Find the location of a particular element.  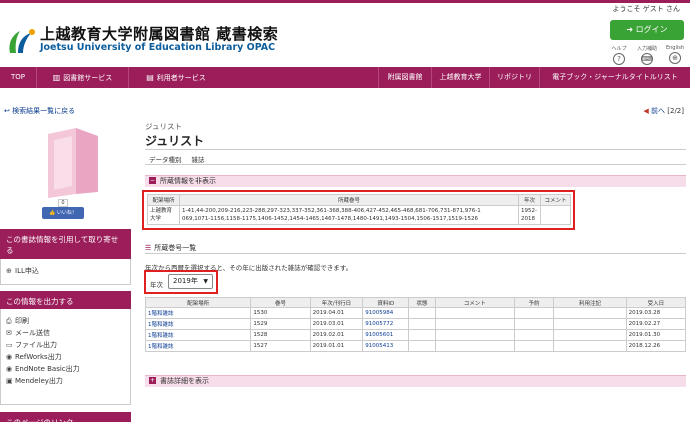

table-cell: 91005601 is located at coordinates (386, 335).